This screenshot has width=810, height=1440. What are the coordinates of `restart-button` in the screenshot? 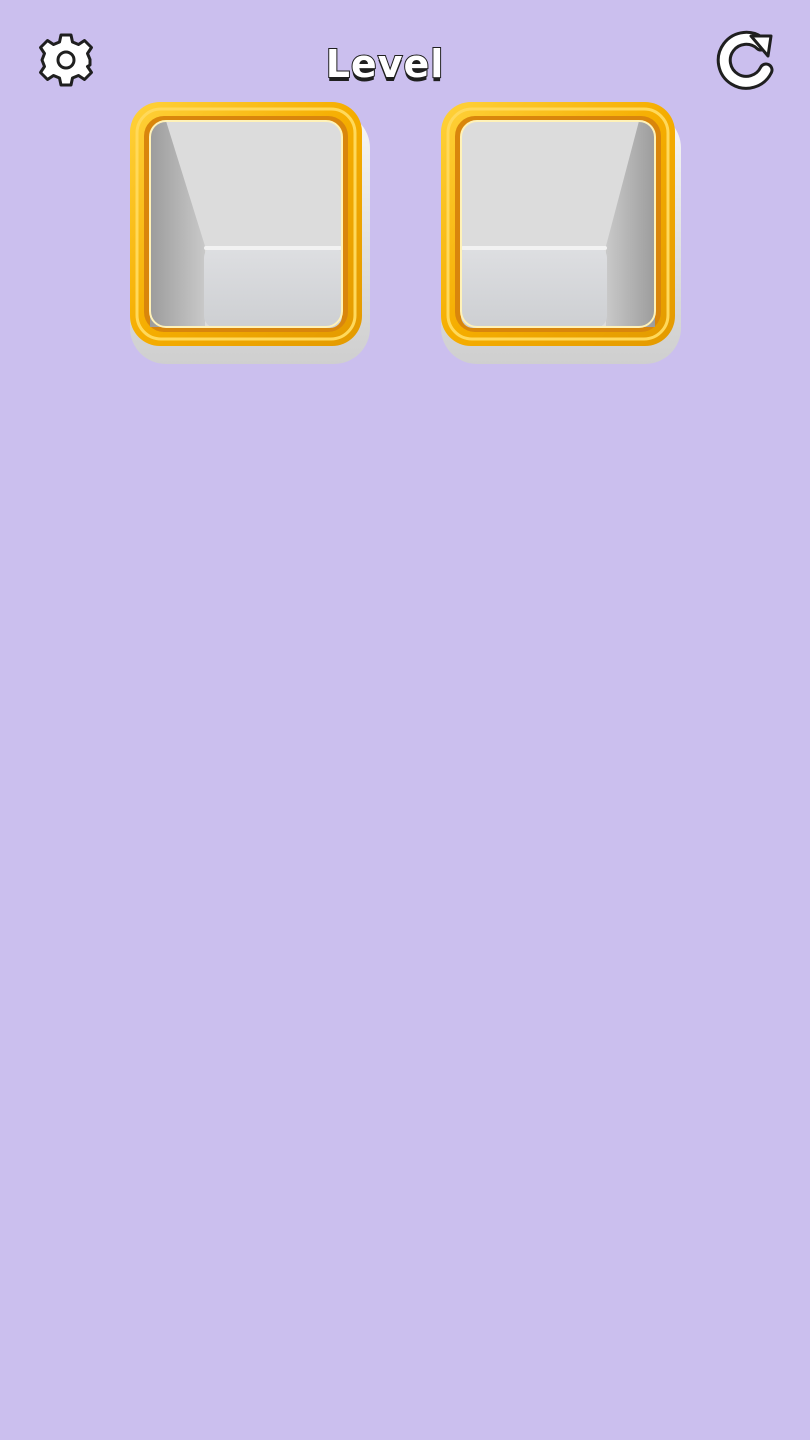 It's located at (746, 60).